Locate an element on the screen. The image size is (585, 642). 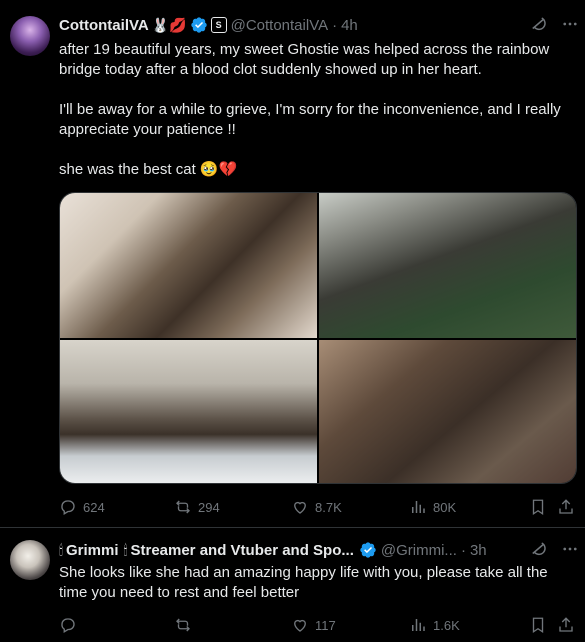
post-header: CottontailVA 🐰💋 S @CottontailVA · 4h is located at coordinates (319, 25).